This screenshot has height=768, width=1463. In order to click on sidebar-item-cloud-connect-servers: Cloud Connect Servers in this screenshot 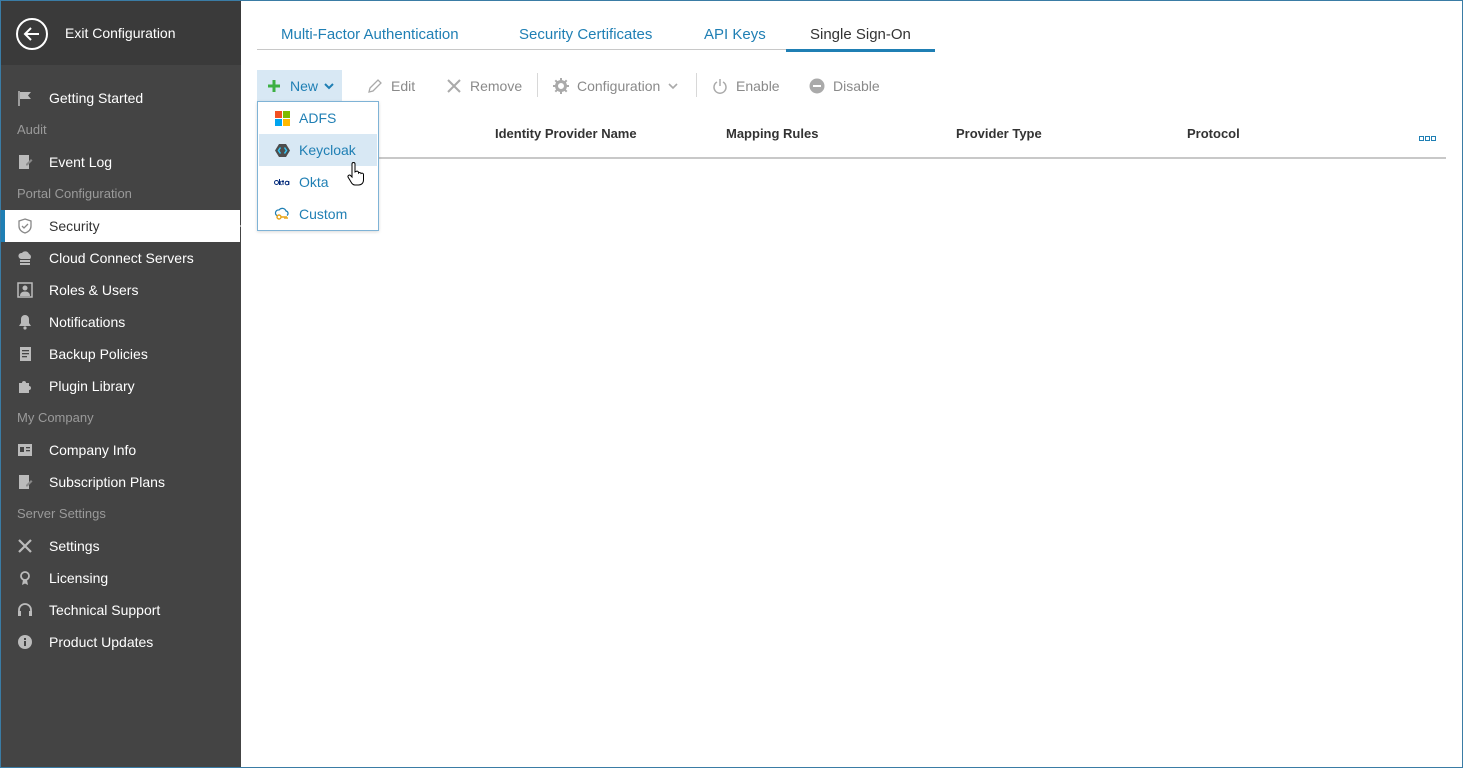, I will do `click(121, 258)`.